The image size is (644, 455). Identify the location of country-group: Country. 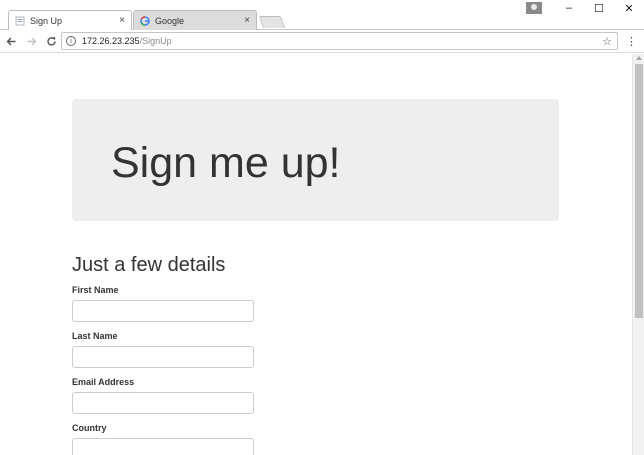
(272, 439).